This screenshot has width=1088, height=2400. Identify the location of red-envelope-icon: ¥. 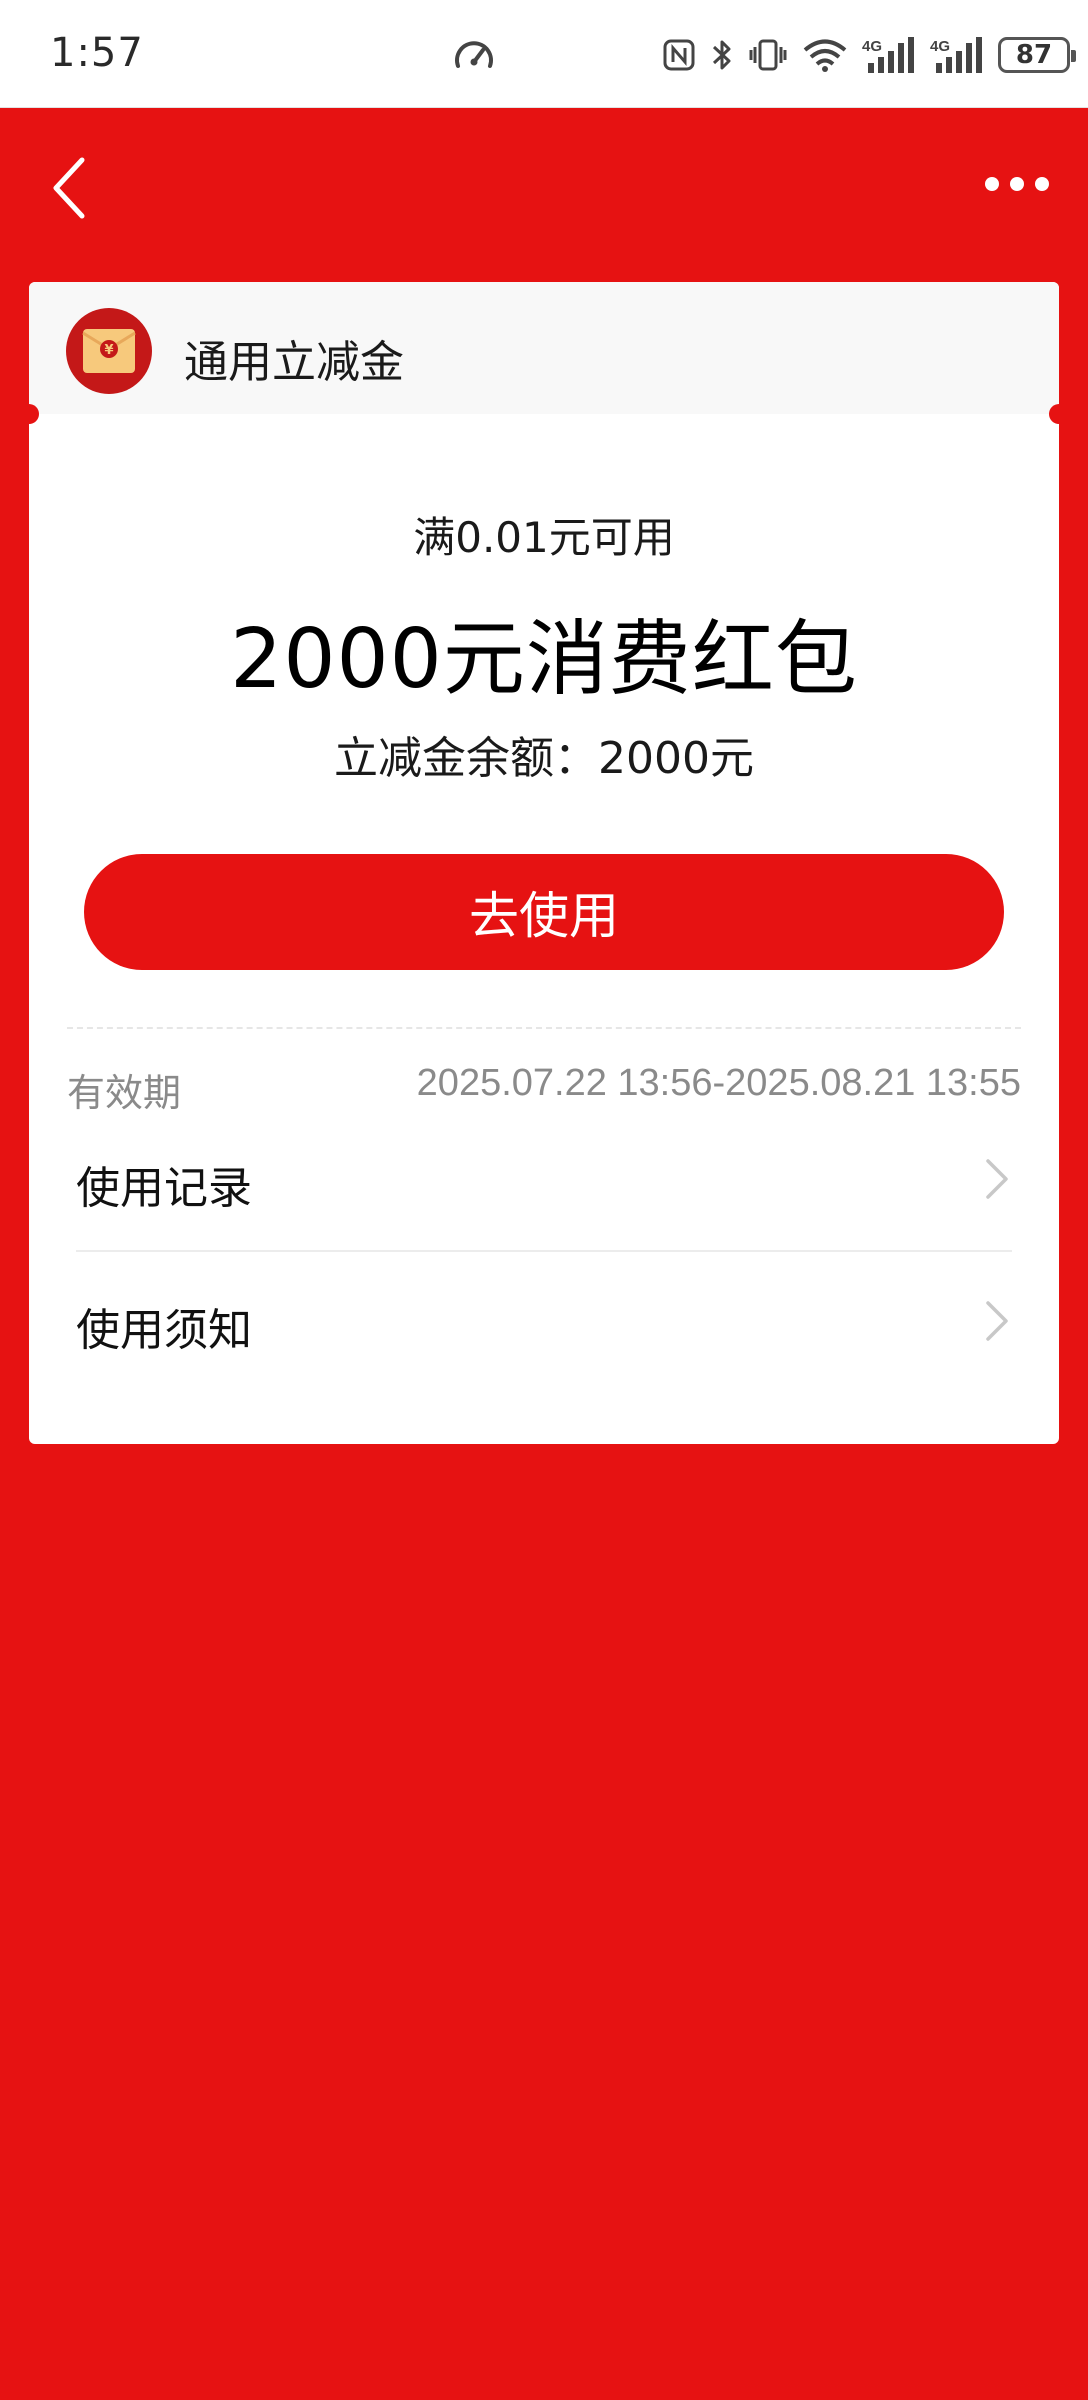
(109, 351).